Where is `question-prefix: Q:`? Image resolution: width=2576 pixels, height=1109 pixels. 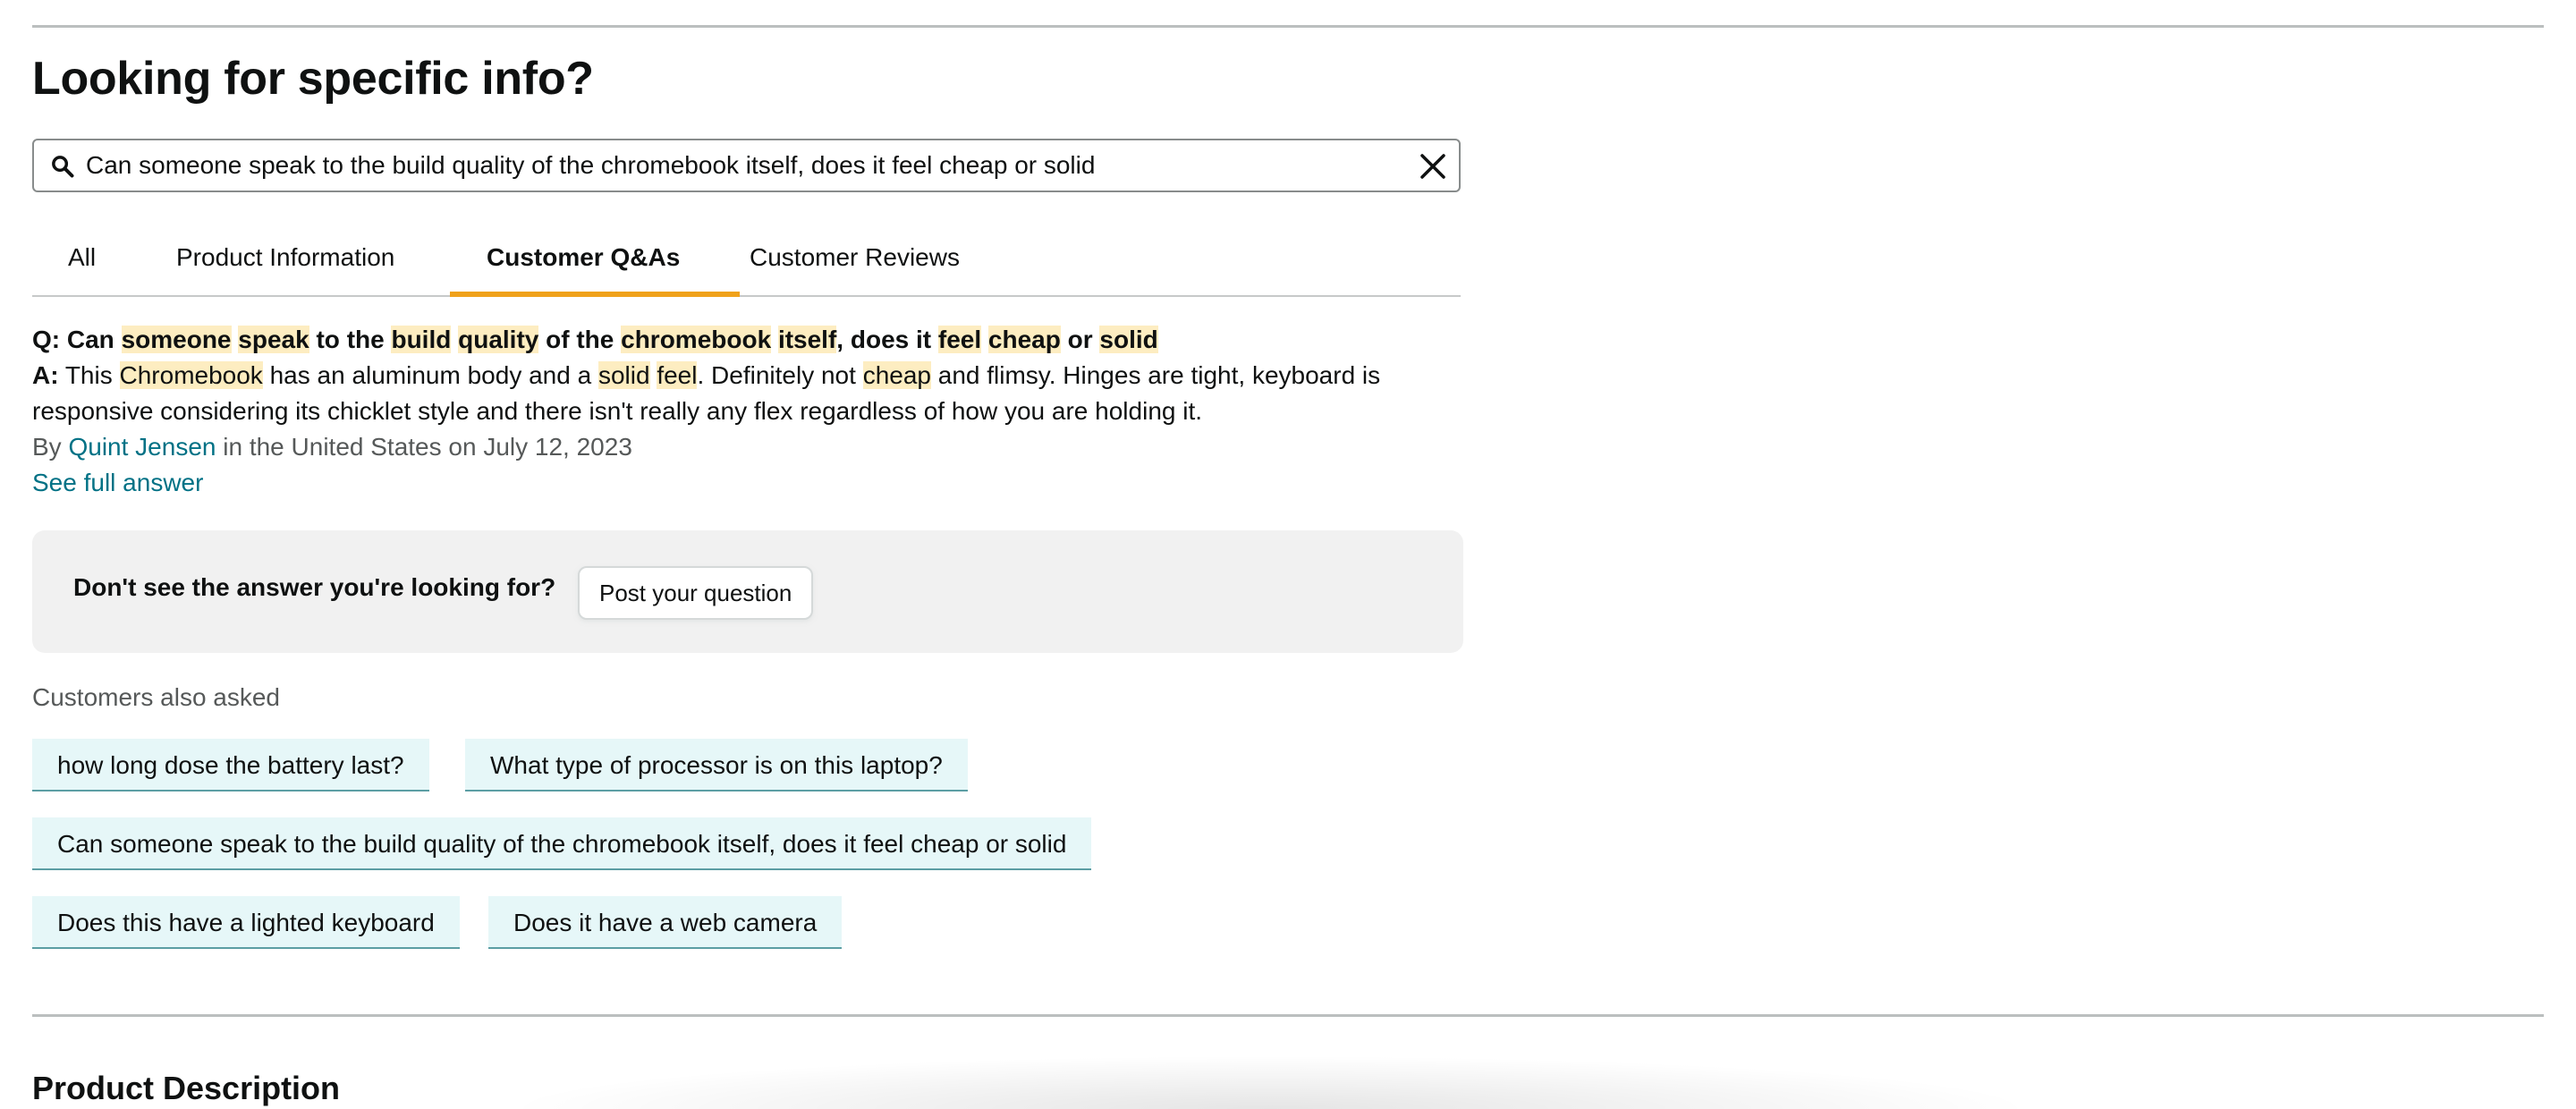
question-prefix: Q: is located at coordinates (46, 340).